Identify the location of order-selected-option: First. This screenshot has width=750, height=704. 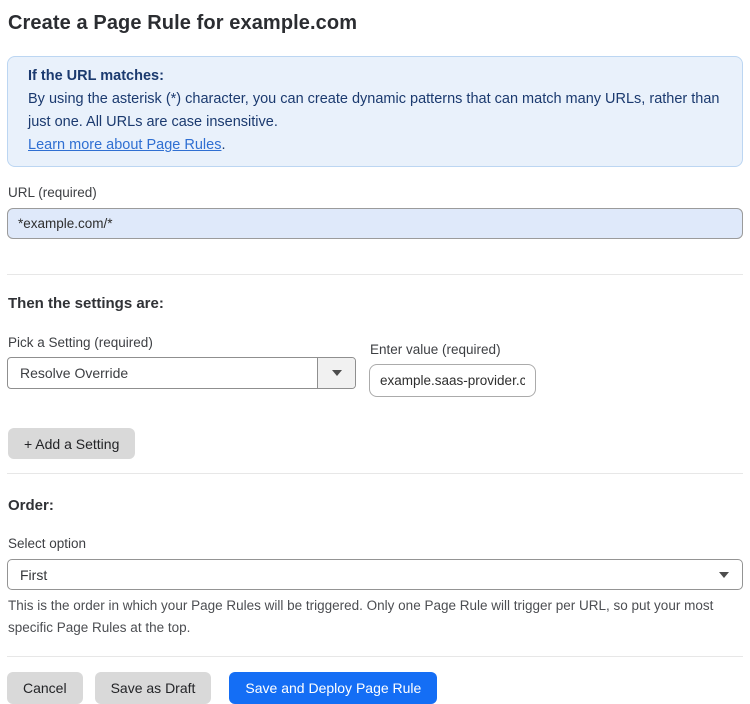
(34, 574).